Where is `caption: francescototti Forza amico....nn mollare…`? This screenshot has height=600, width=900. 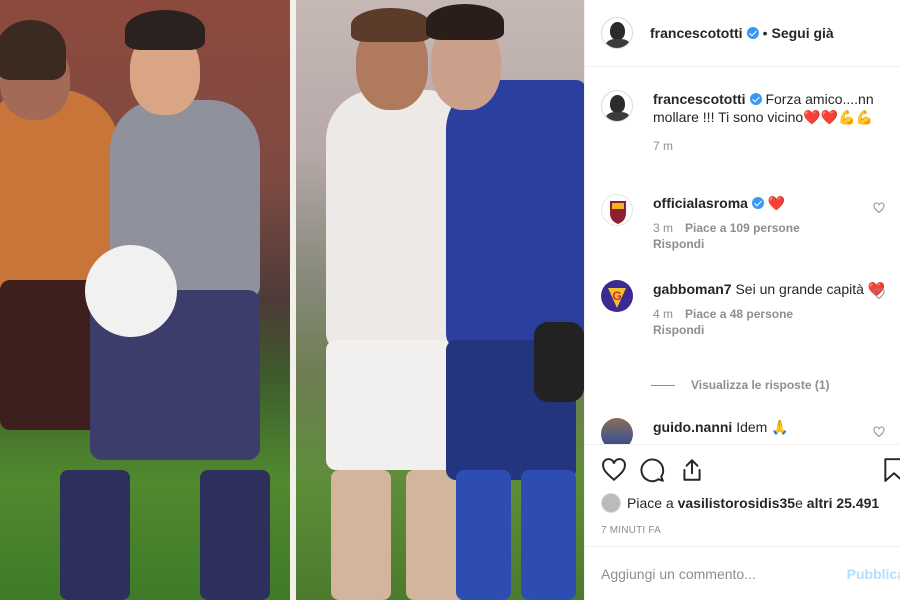
caption: francescototti Forza amico....nn mollare… is located at coordinates (746, 122).